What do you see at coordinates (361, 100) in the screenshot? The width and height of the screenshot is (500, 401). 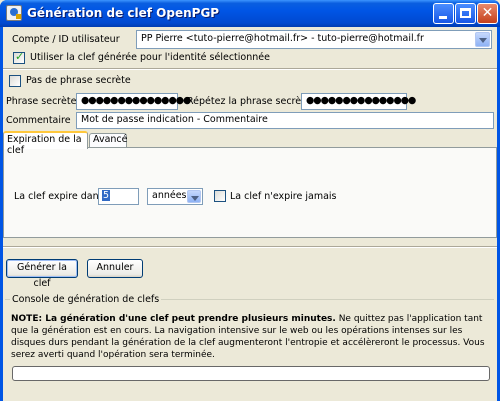 I see `repeat-passphrase-value: ●●●●●●●●●●●●●●●` at bounding box center [361, 100].